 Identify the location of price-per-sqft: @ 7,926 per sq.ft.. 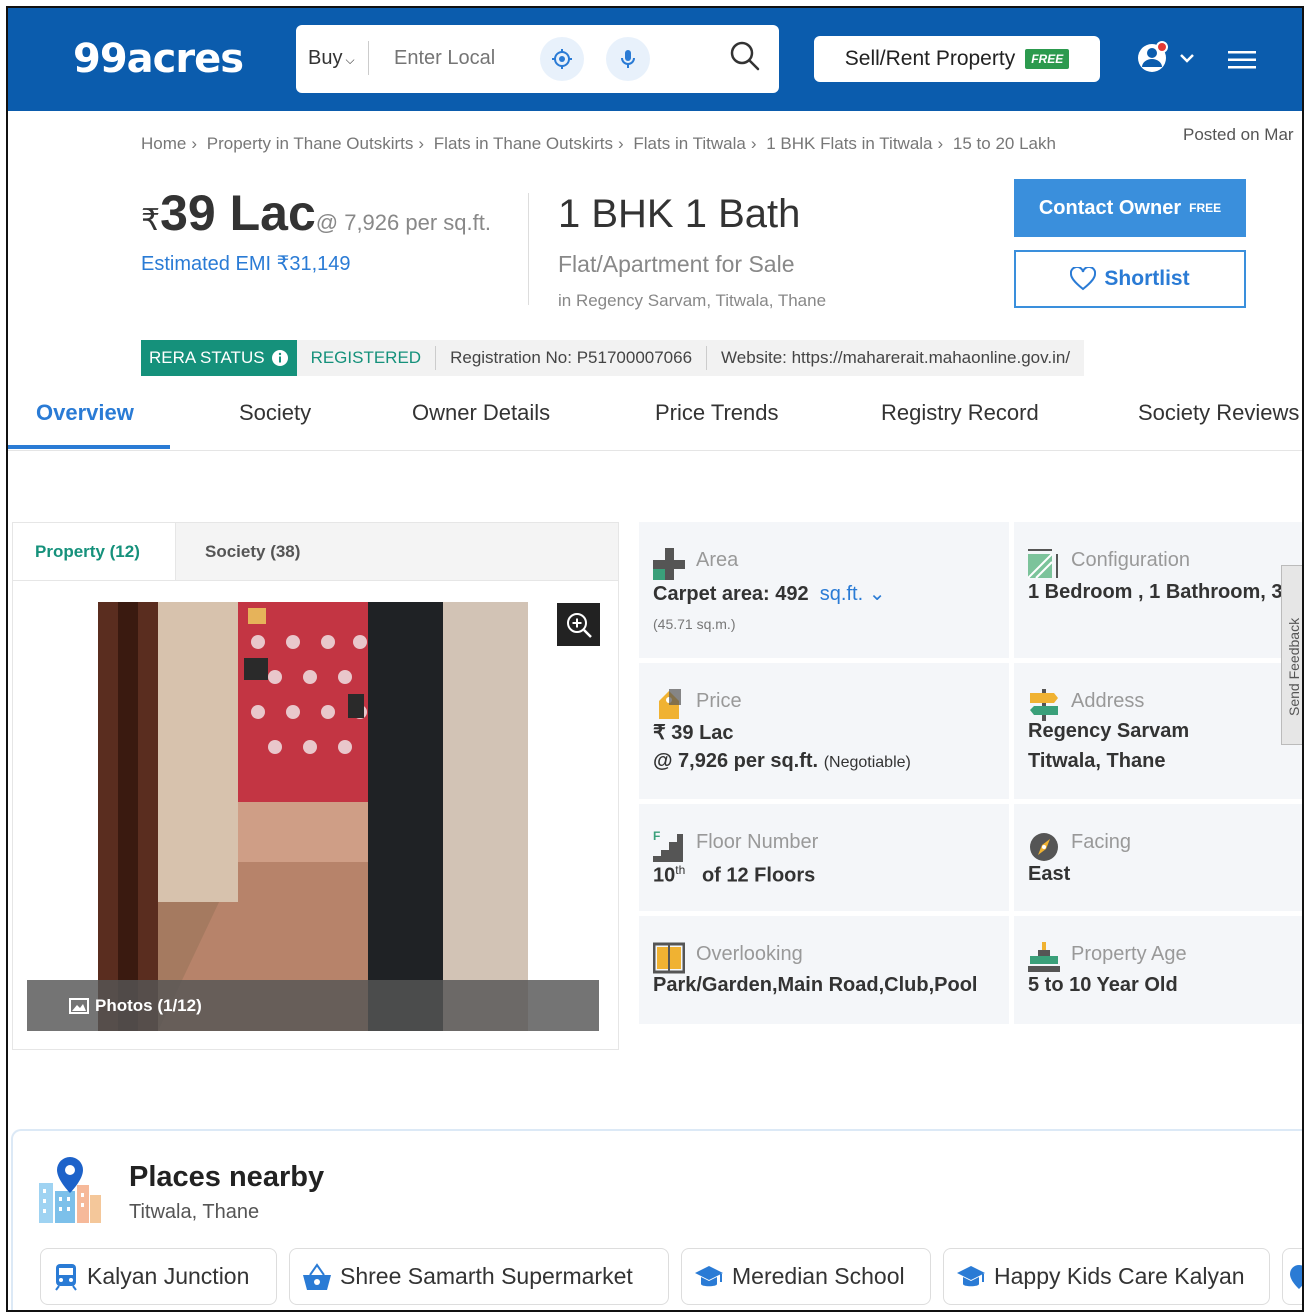
(403, 222).